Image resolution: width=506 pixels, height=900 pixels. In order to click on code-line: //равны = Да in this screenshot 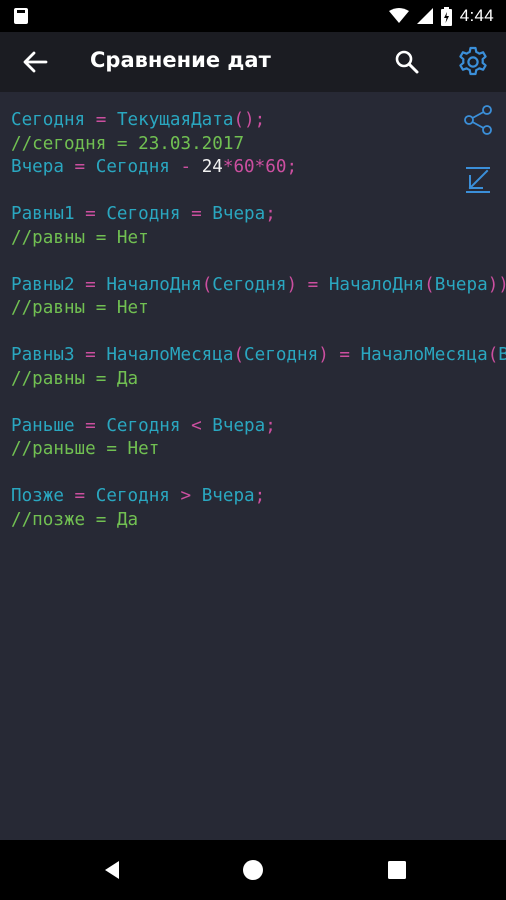, I will do `click(258, 380)`.